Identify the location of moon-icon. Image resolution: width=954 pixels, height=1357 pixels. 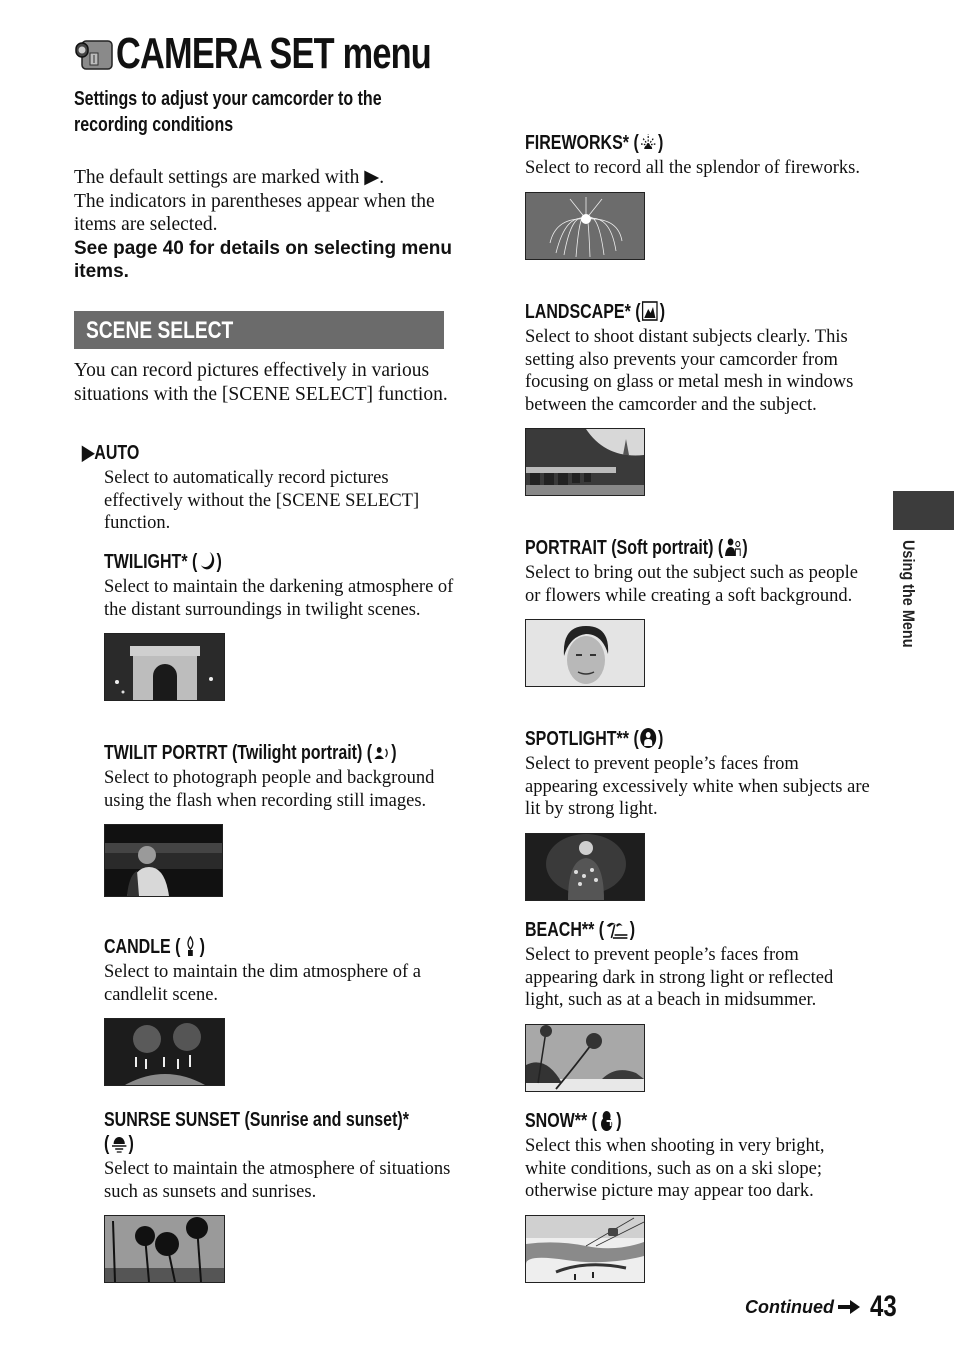
(207, 561).